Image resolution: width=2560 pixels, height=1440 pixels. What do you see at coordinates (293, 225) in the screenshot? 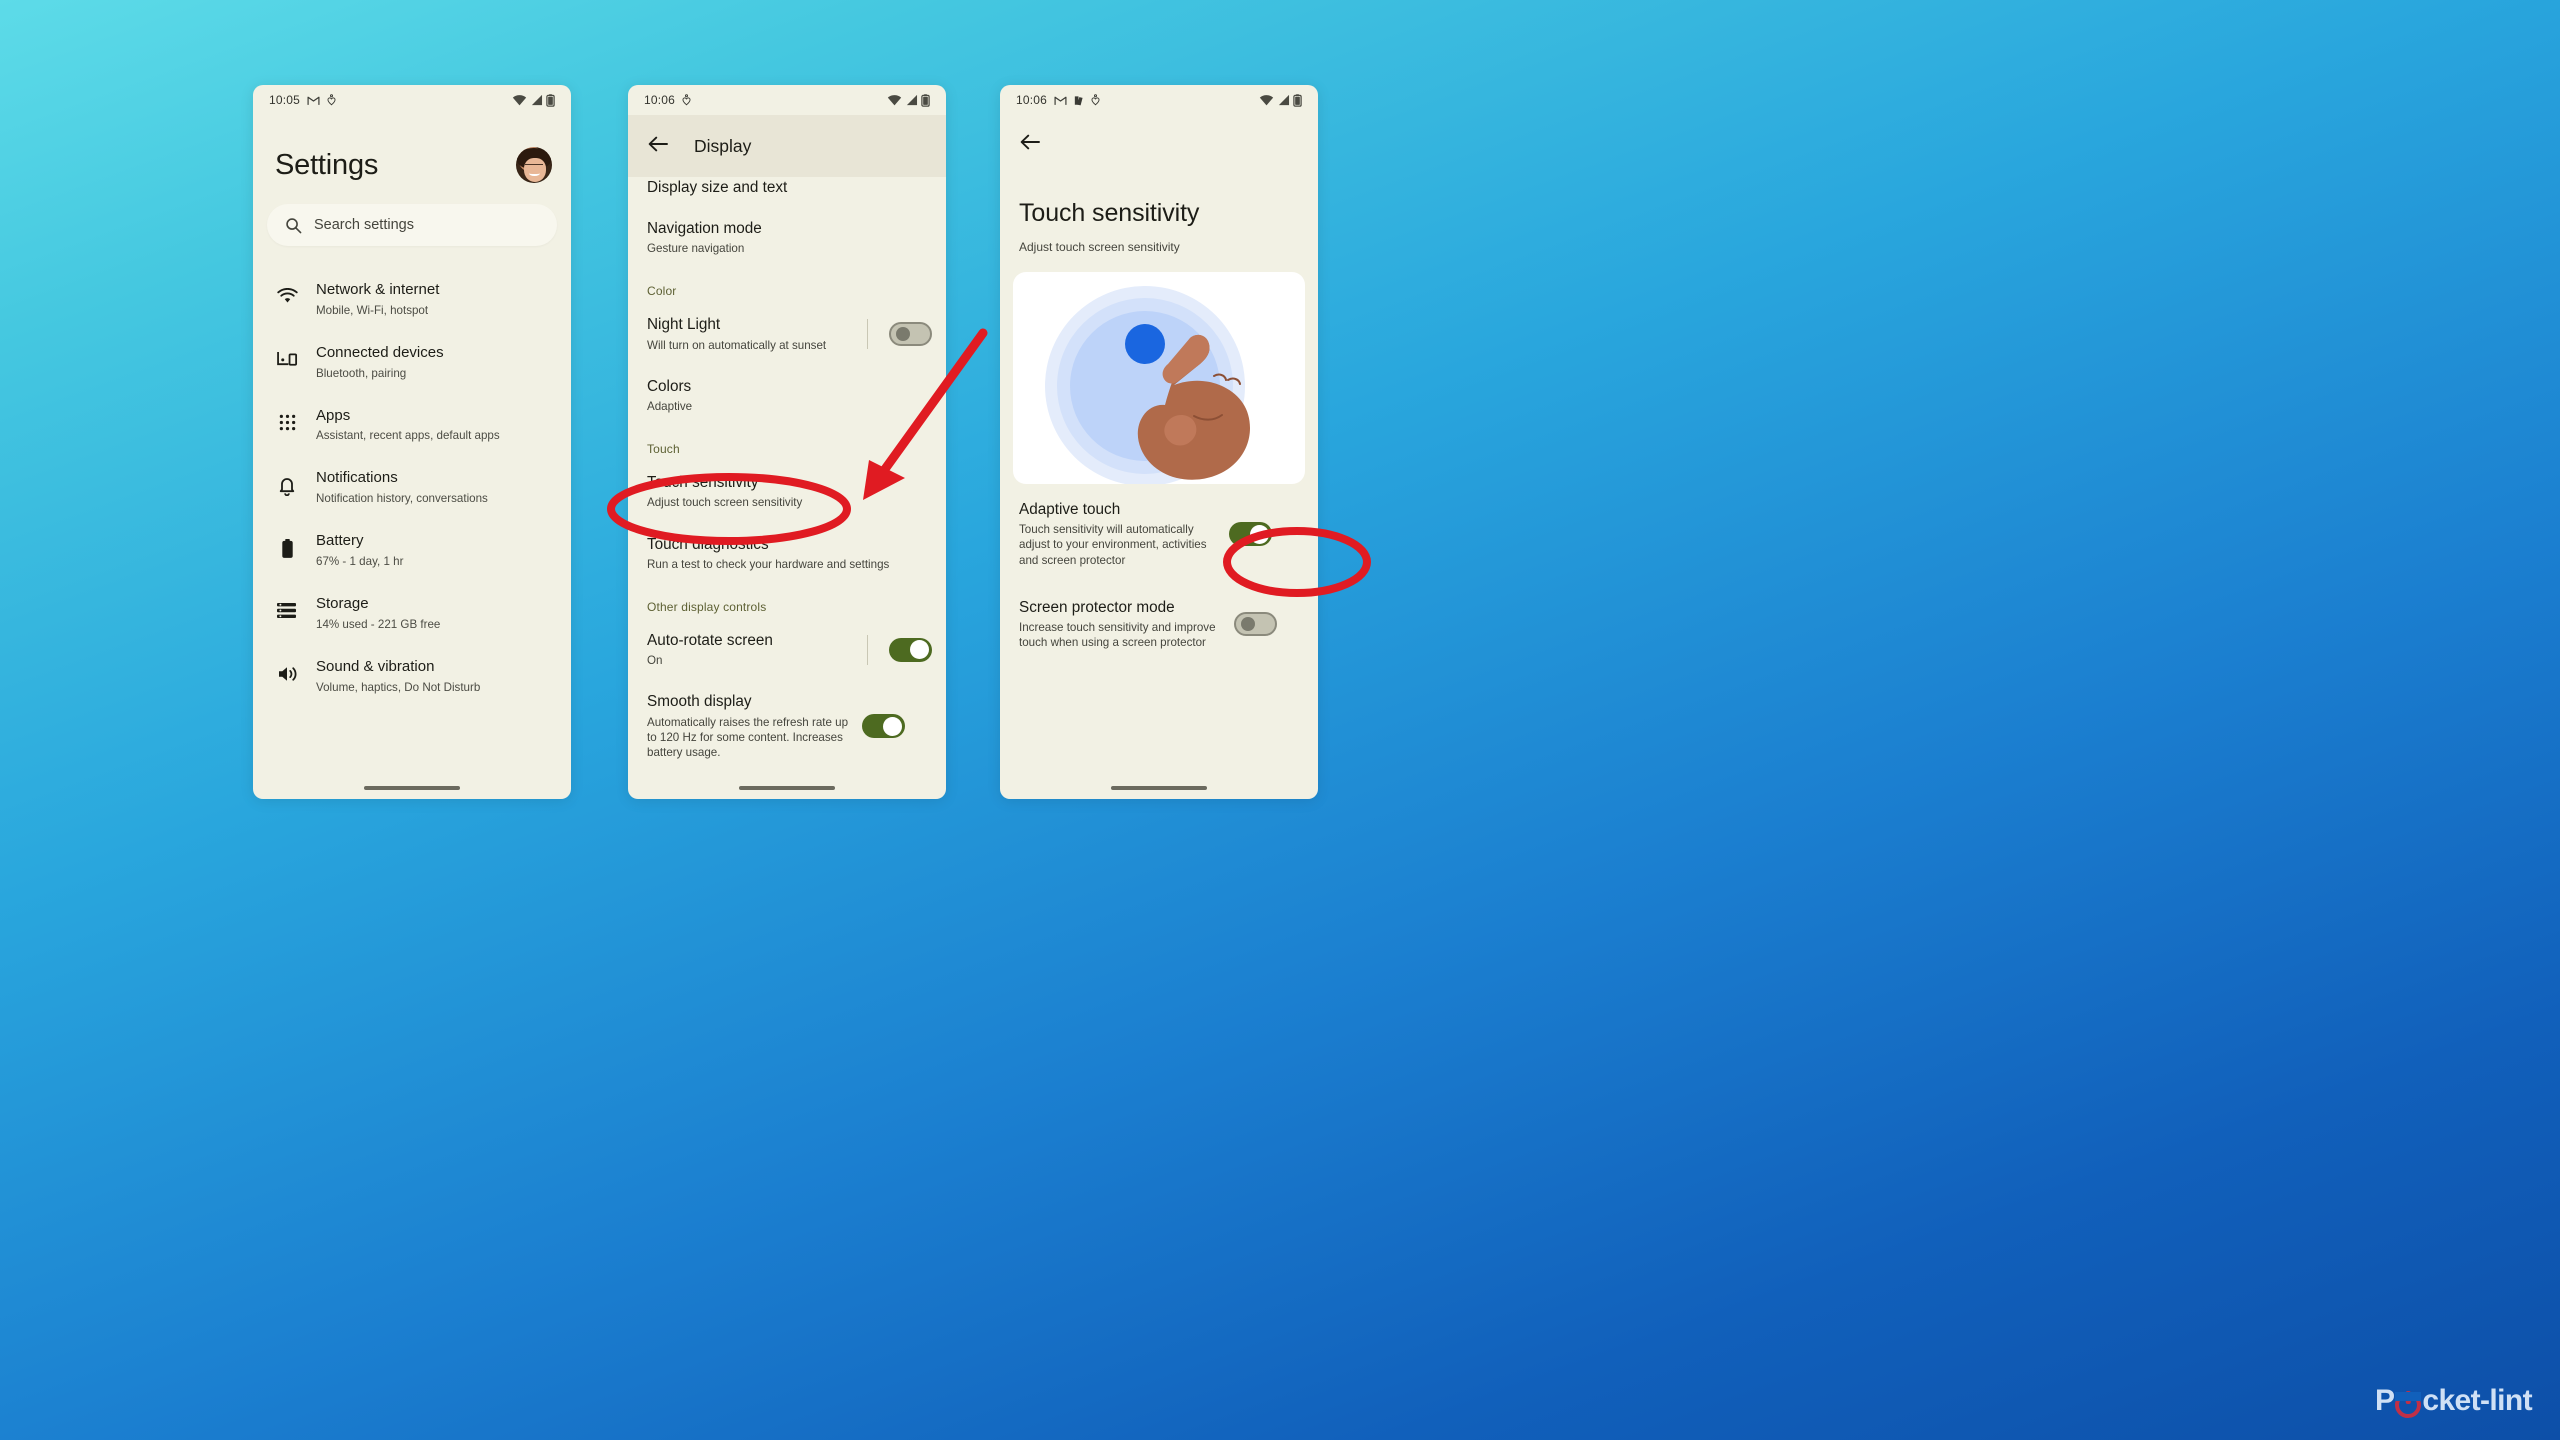
I see `search-icon` at bounding box center [293, 225].